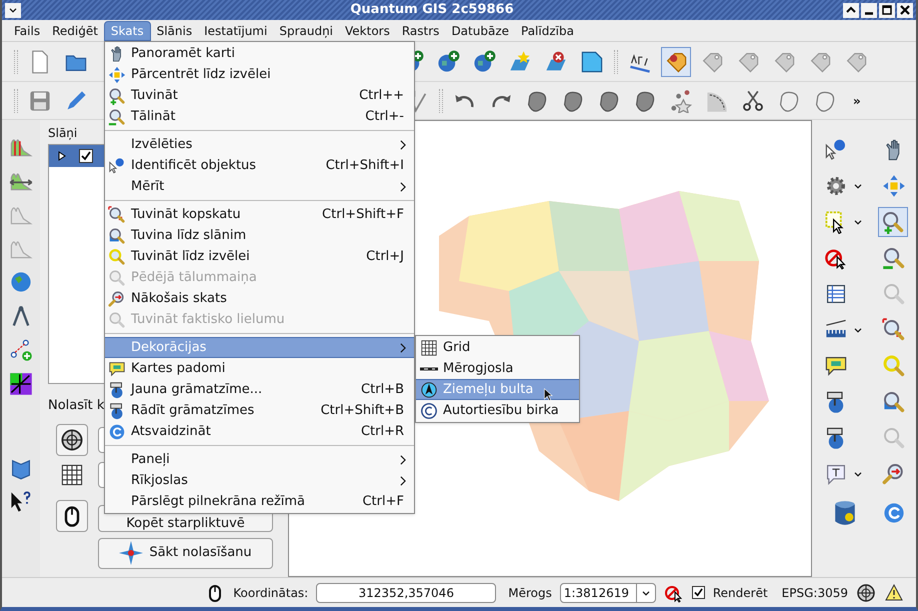  Describe the element at coordinates (63, 133) in the screenshot. I see `panel-title: Slāņi` at that location.